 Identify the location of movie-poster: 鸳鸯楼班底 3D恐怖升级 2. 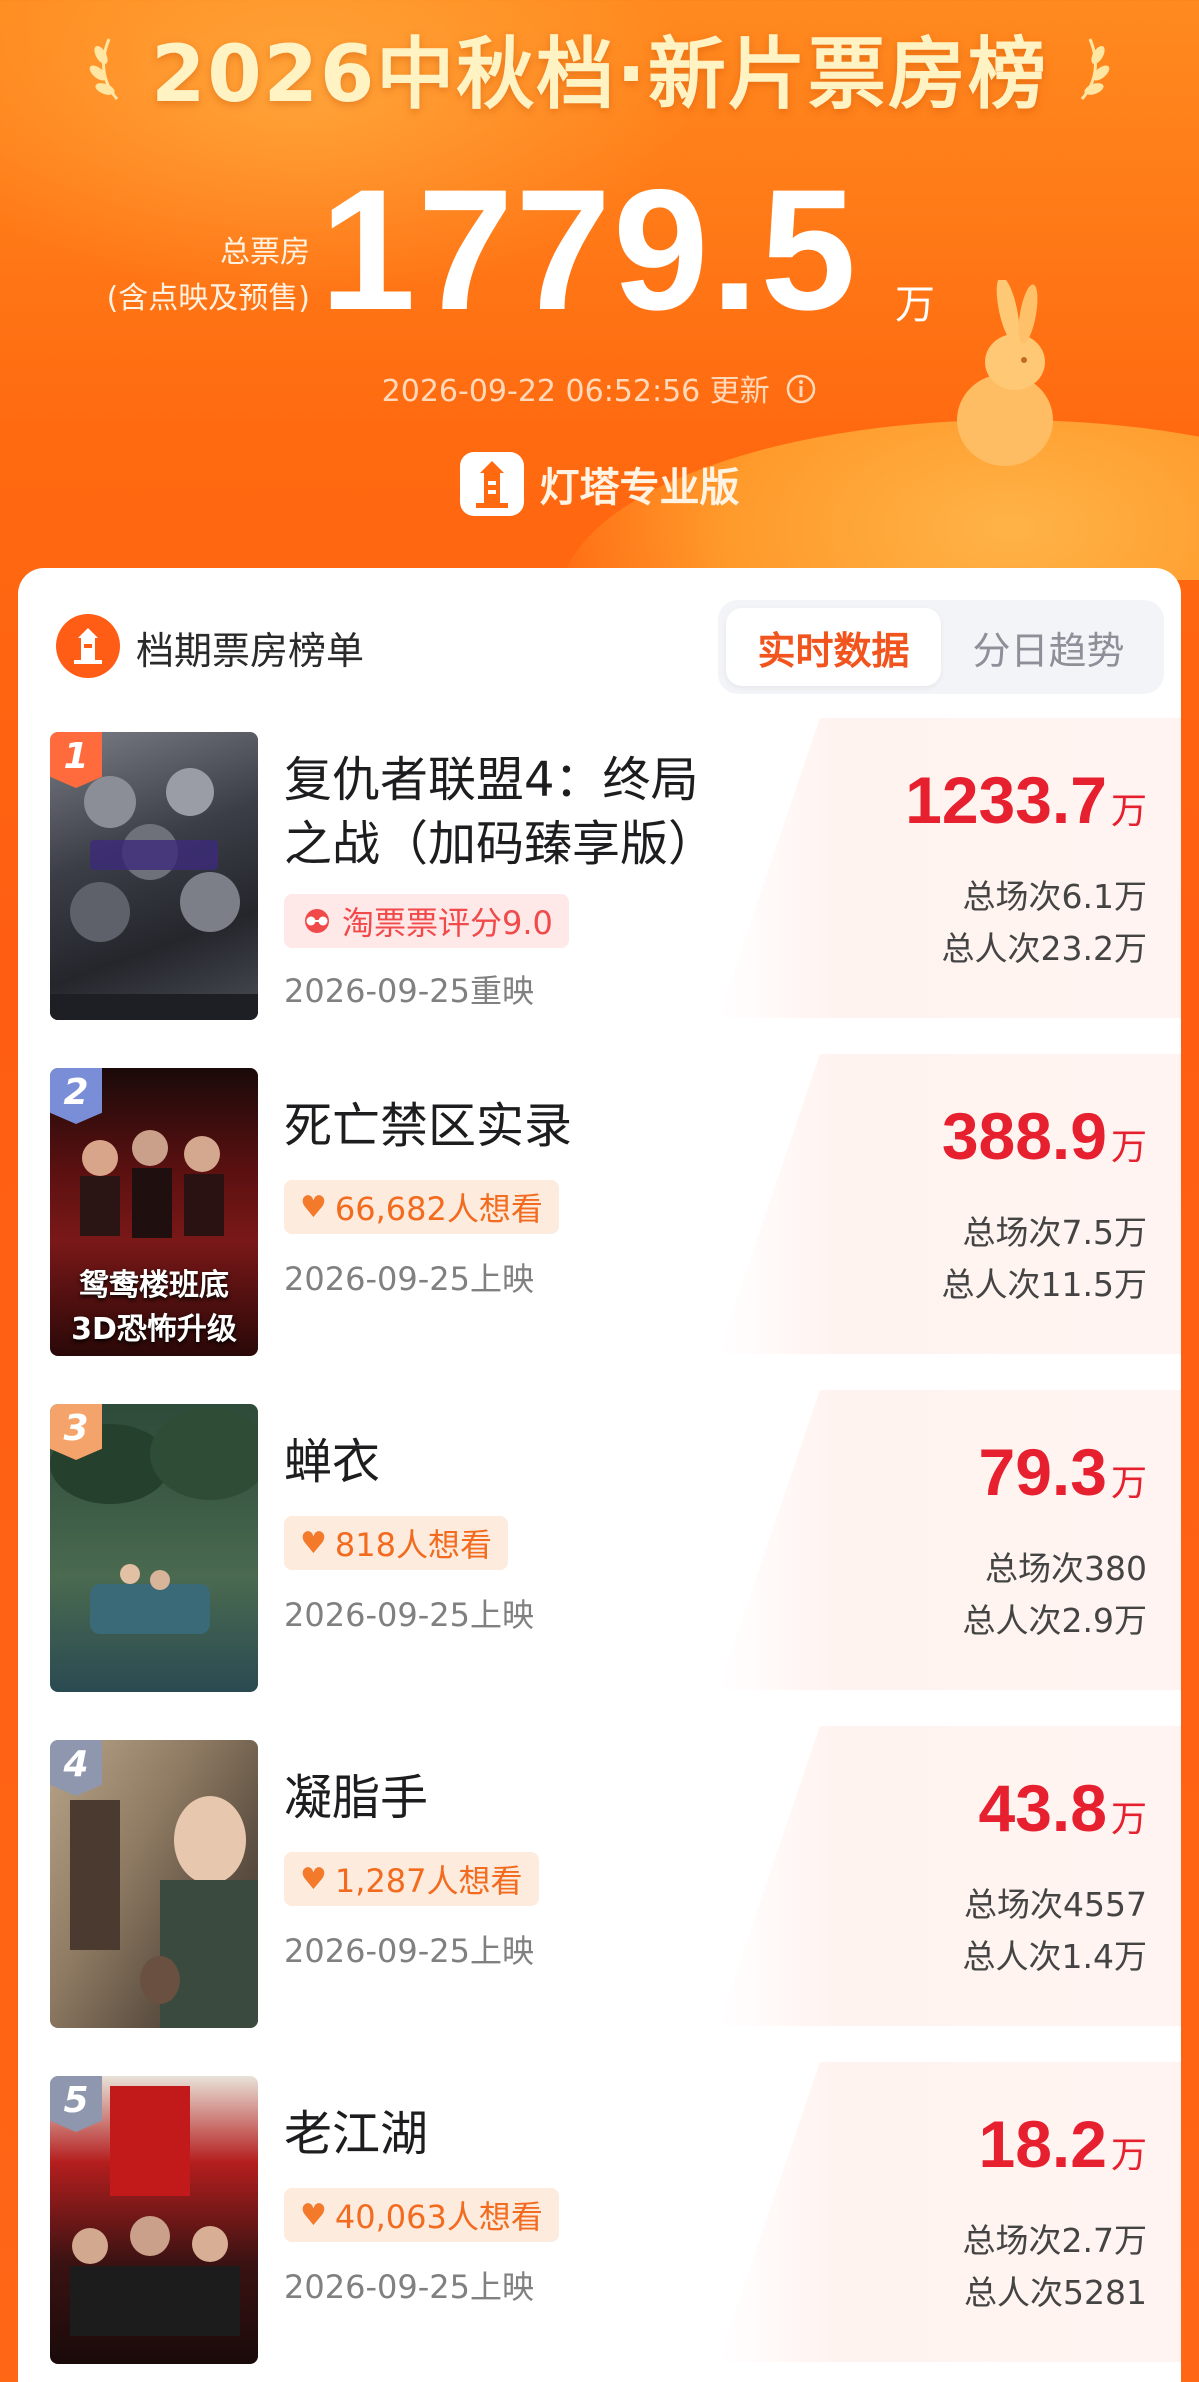
(154, 1212).